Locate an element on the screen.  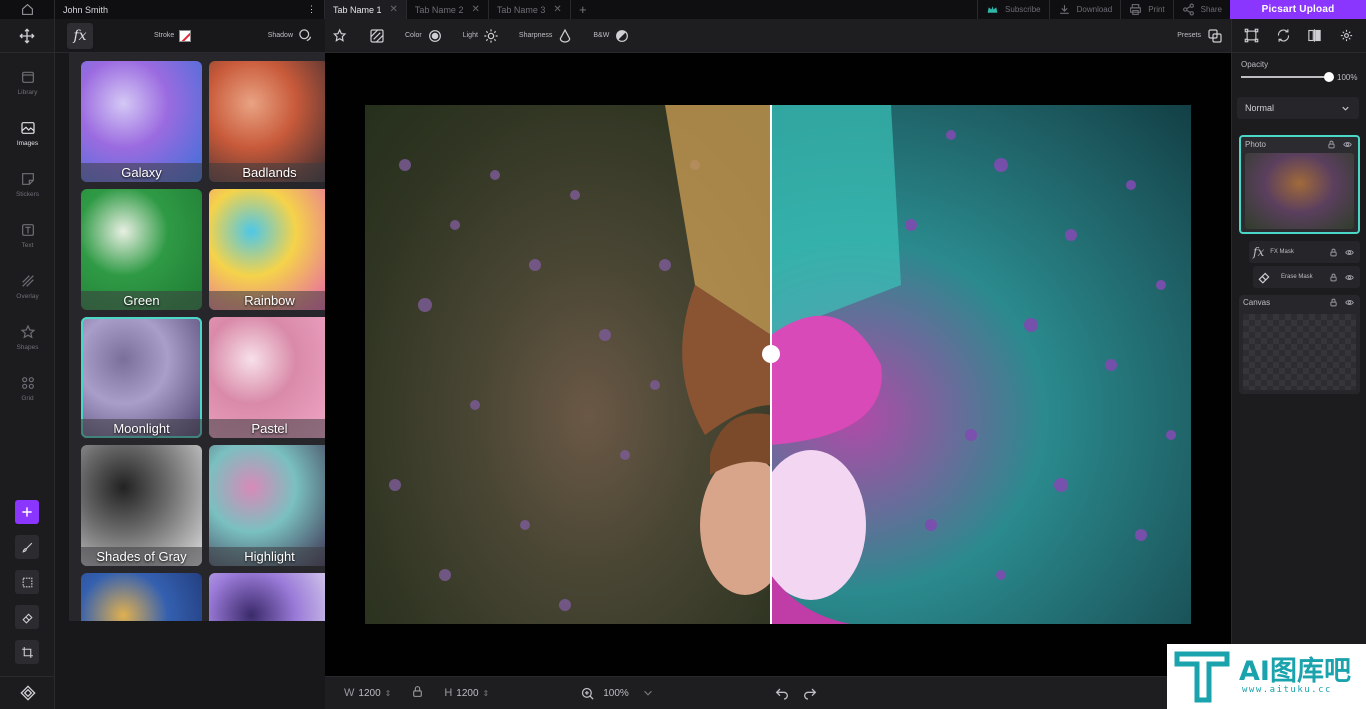
chevron-down-icon is located at coordinates (648, 693).